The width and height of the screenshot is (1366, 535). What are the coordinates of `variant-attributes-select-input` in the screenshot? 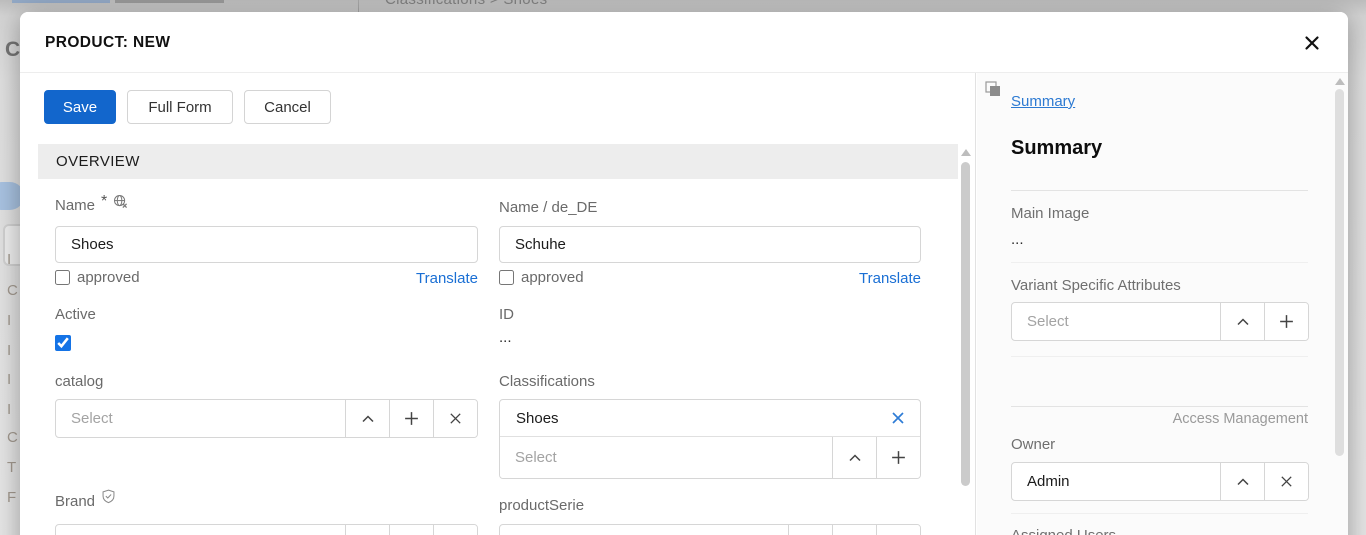 It's located at (1116, 321).